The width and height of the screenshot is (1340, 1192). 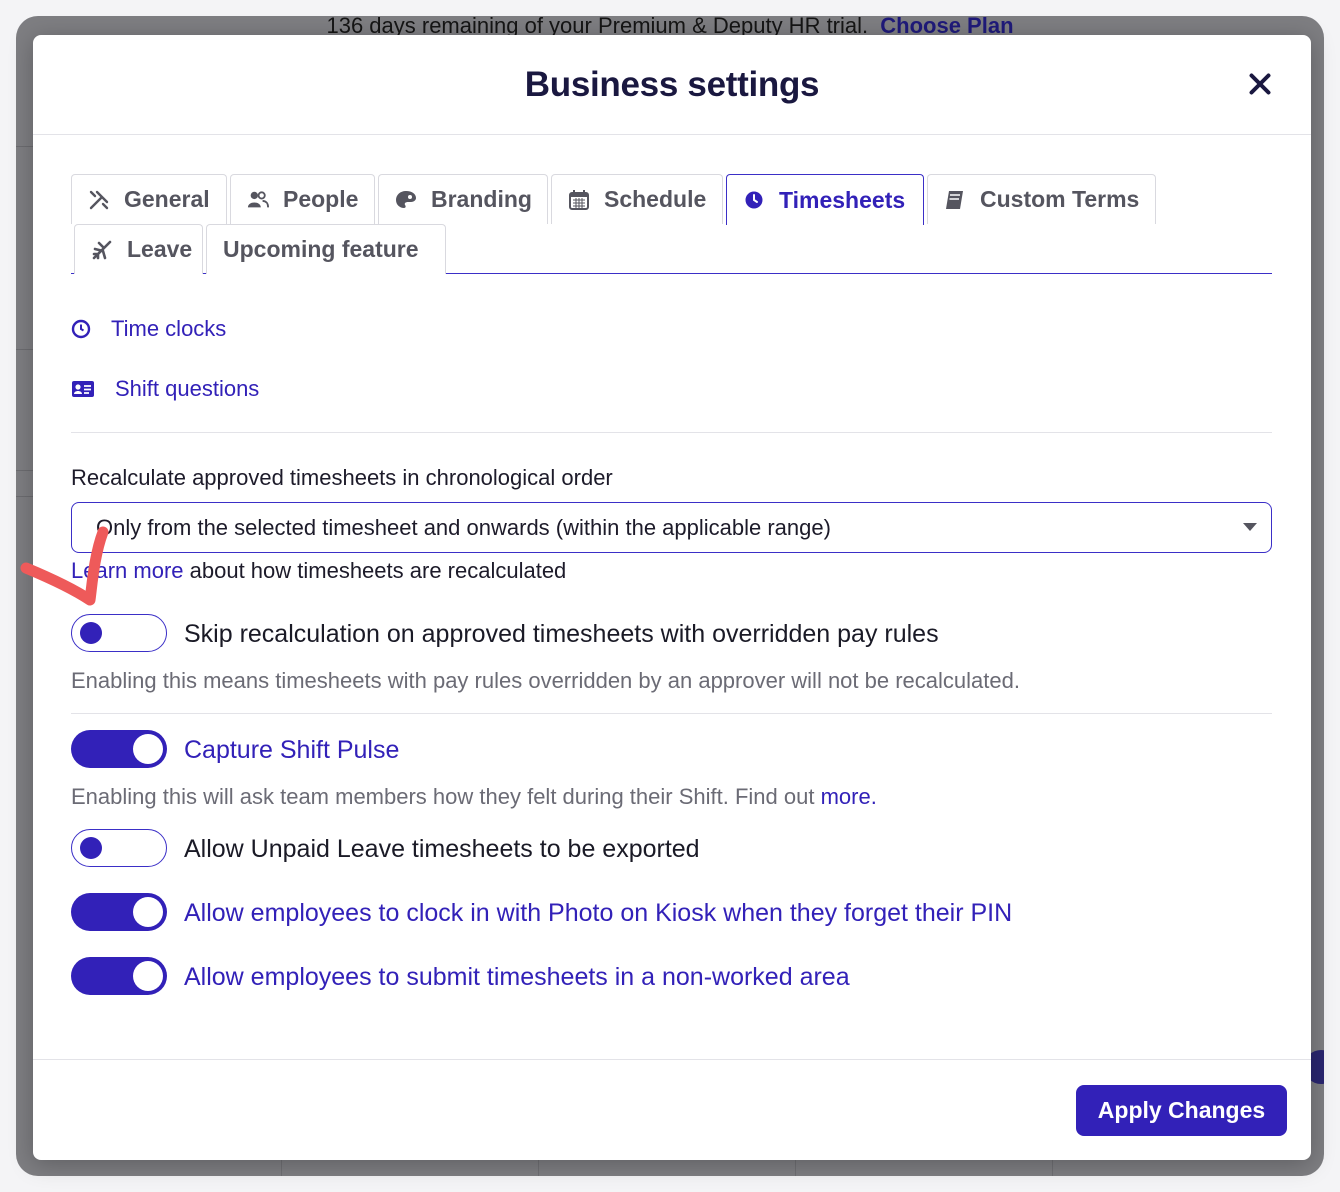 I want to click on tab-general: General, so click(x=149, y=199).